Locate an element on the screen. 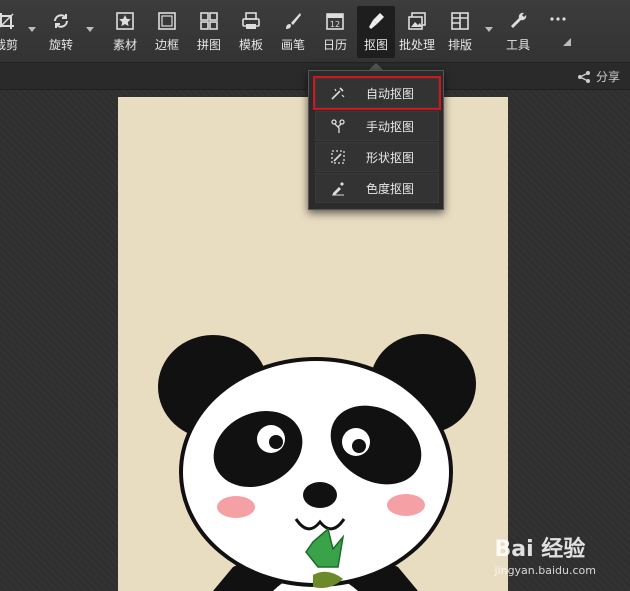  toolbar-brush-label: 画笔 is located at coordinates (292, 45).